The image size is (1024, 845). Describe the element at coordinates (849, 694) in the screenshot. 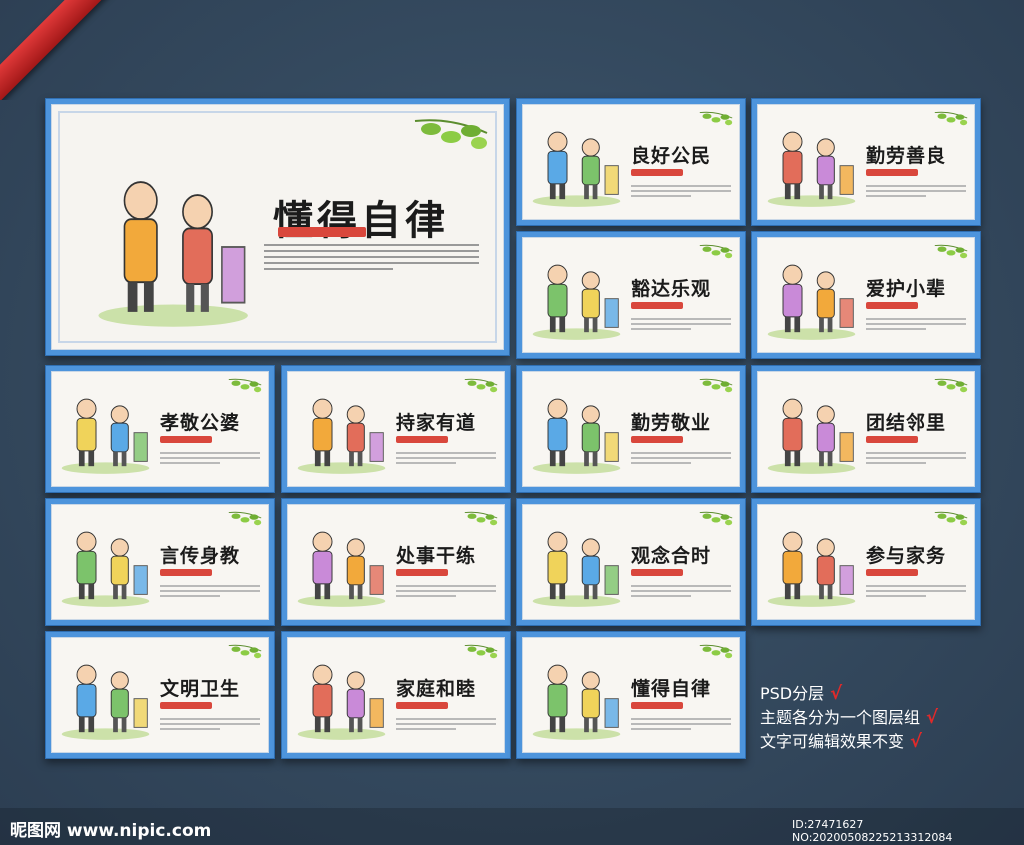

I see `note-row: PSD分层 √` at that location.